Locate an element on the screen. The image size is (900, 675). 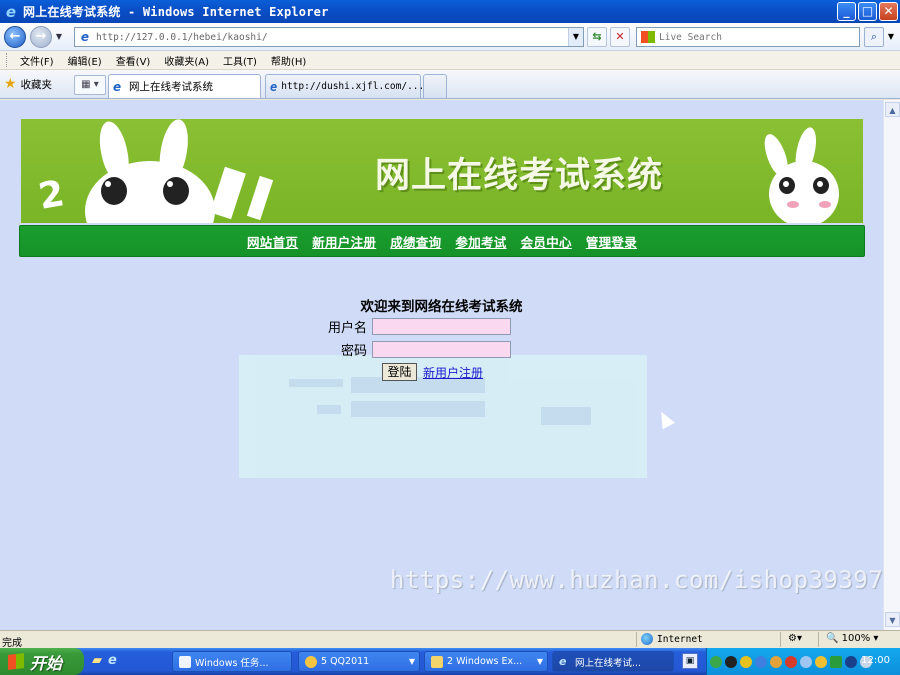
menu-bar: 文件(F) 编辑(E) 查看(V) 收藏夹(A) 工具(T) 帮助(H) is located at coordinates (450, 60).